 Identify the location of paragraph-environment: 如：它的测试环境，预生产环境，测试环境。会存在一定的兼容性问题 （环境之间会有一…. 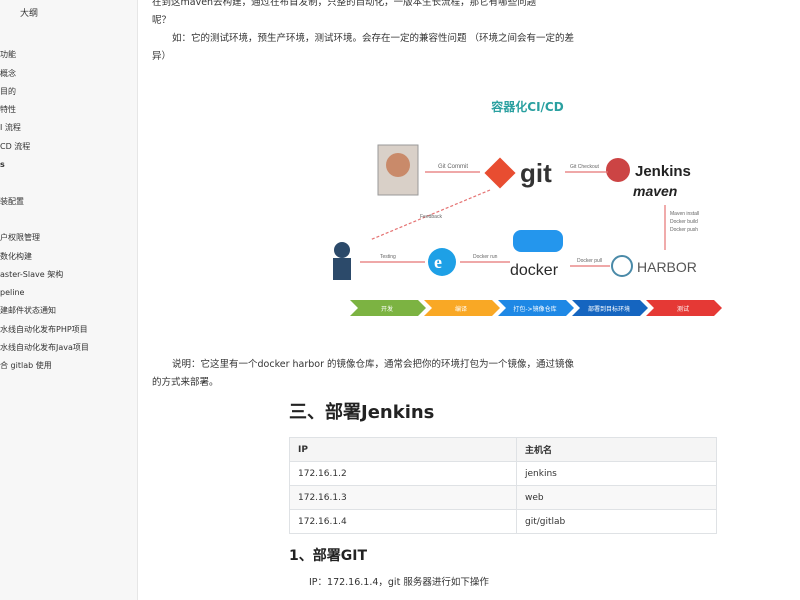
(363, 47).